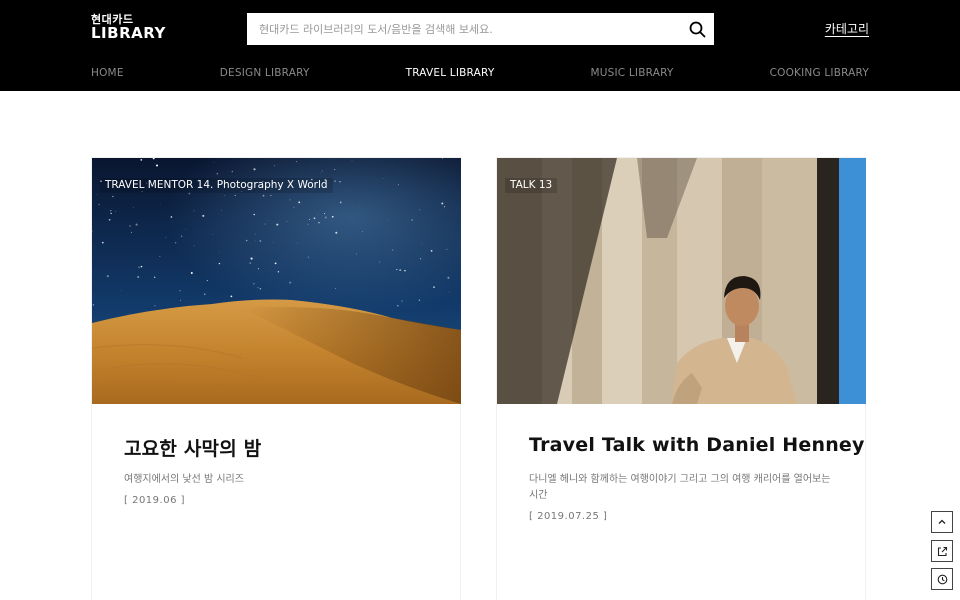 The height and width of the screenshot is (600, 960). What do you see at coordinates (184, 479) in the screenshot?
I see `card-description: 여행지에서의 낯선 밤 시리즈` at bounding box center [184, 479].